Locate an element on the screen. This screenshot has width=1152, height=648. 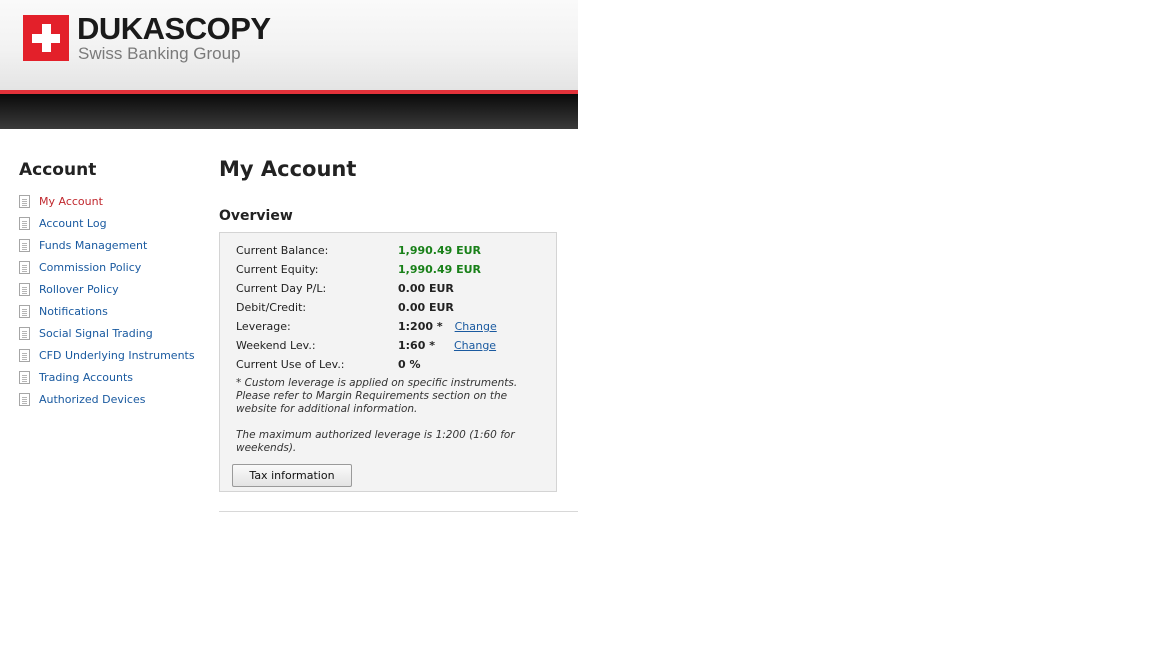
brand-name: DUKASCOPY is located at coordinates (174, 28).